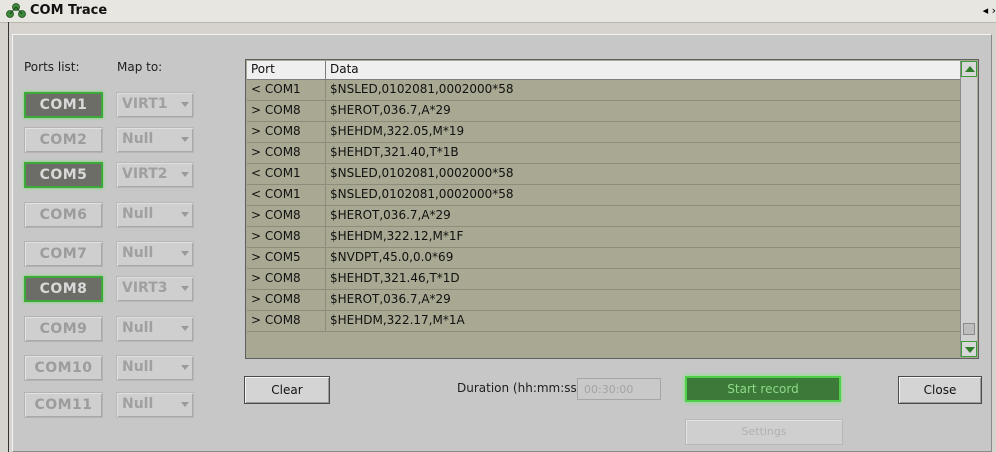 Image resolution: width=996 pixels, height=452 pixels. I want to click on duration-input: 00:30:00, so click(619, 389).